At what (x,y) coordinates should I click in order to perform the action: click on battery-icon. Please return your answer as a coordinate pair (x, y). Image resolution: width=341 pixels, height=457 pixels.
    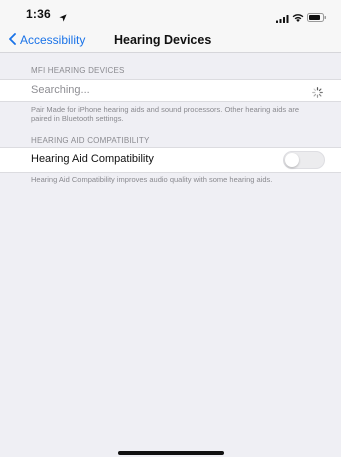
    Looking at the image, I should click on (317, 18).